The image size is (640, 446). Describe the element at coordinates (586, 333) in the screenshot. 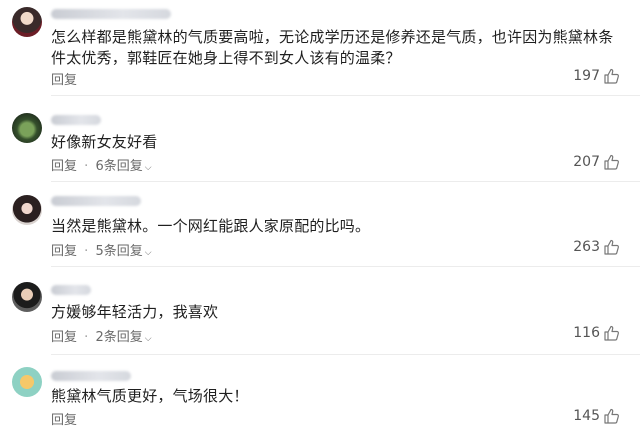

I see `like-count: 116` at that location.